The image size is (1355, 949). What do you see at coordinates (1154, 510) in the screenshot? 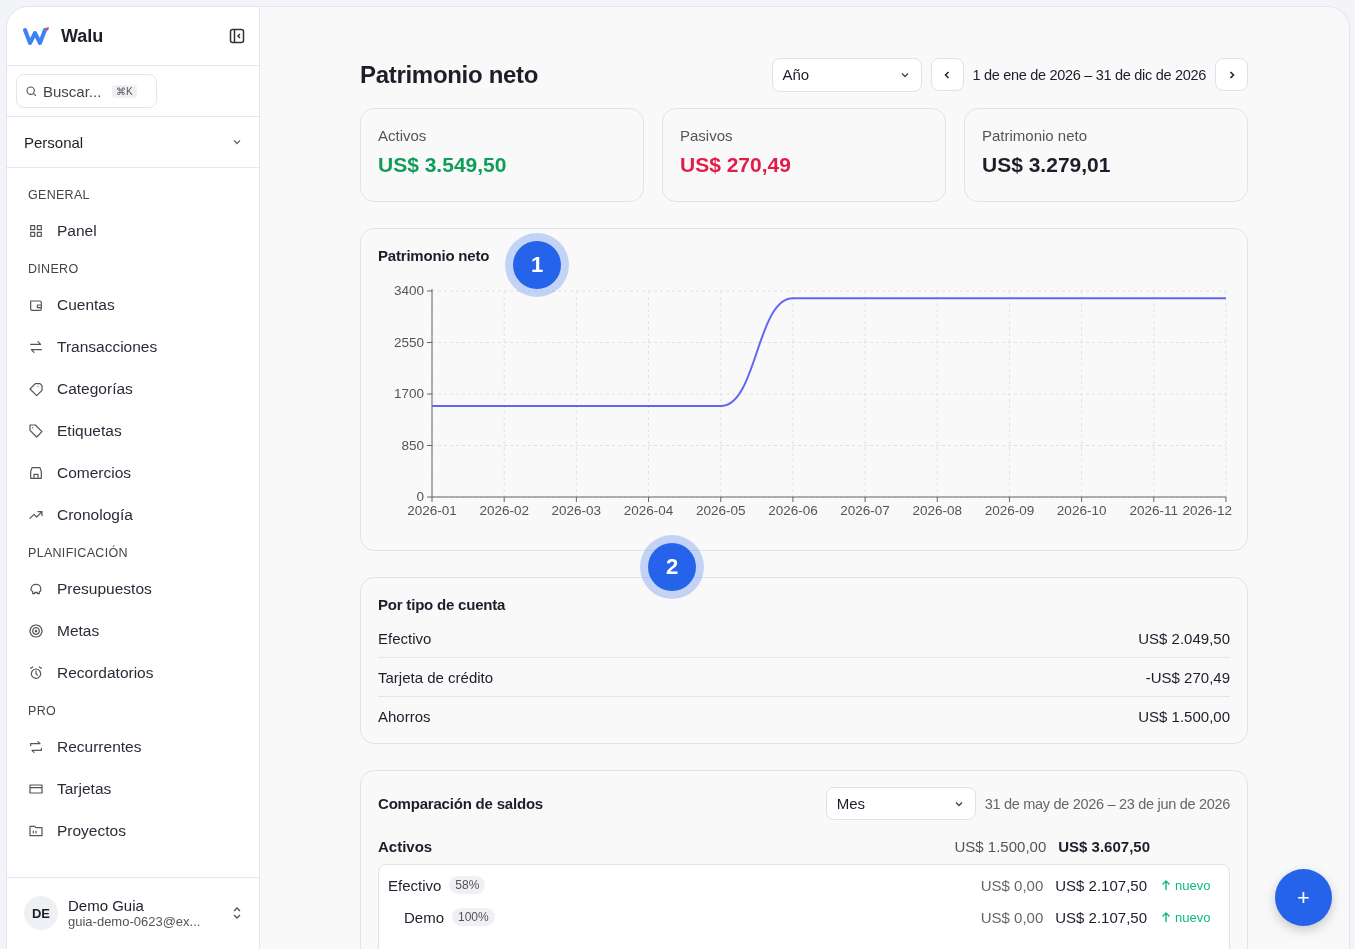
I see `x-tick-label: 2026-11` at bounding box center [1154, 510].